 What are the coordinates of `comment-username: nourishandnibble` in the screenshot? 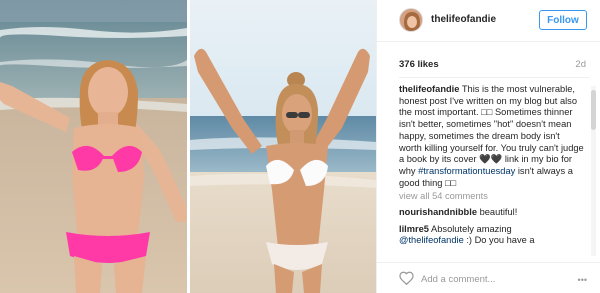 It's located at (438, 212).